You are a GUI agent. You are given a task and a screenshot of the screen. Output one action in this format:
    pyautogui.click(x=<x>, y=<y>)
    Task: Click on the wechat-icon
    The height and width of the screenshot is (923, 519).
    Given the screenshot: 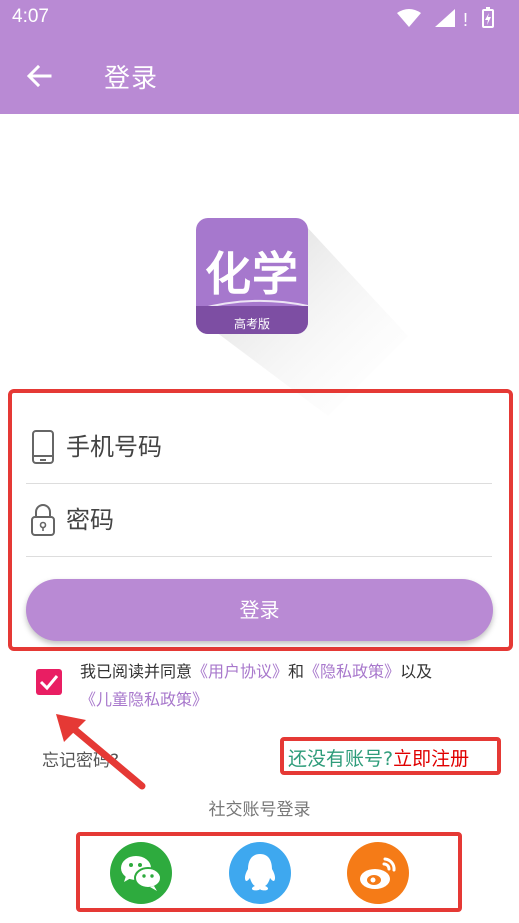 What is the action you would take?
    pyautogui.click(x=141, y=873)
    